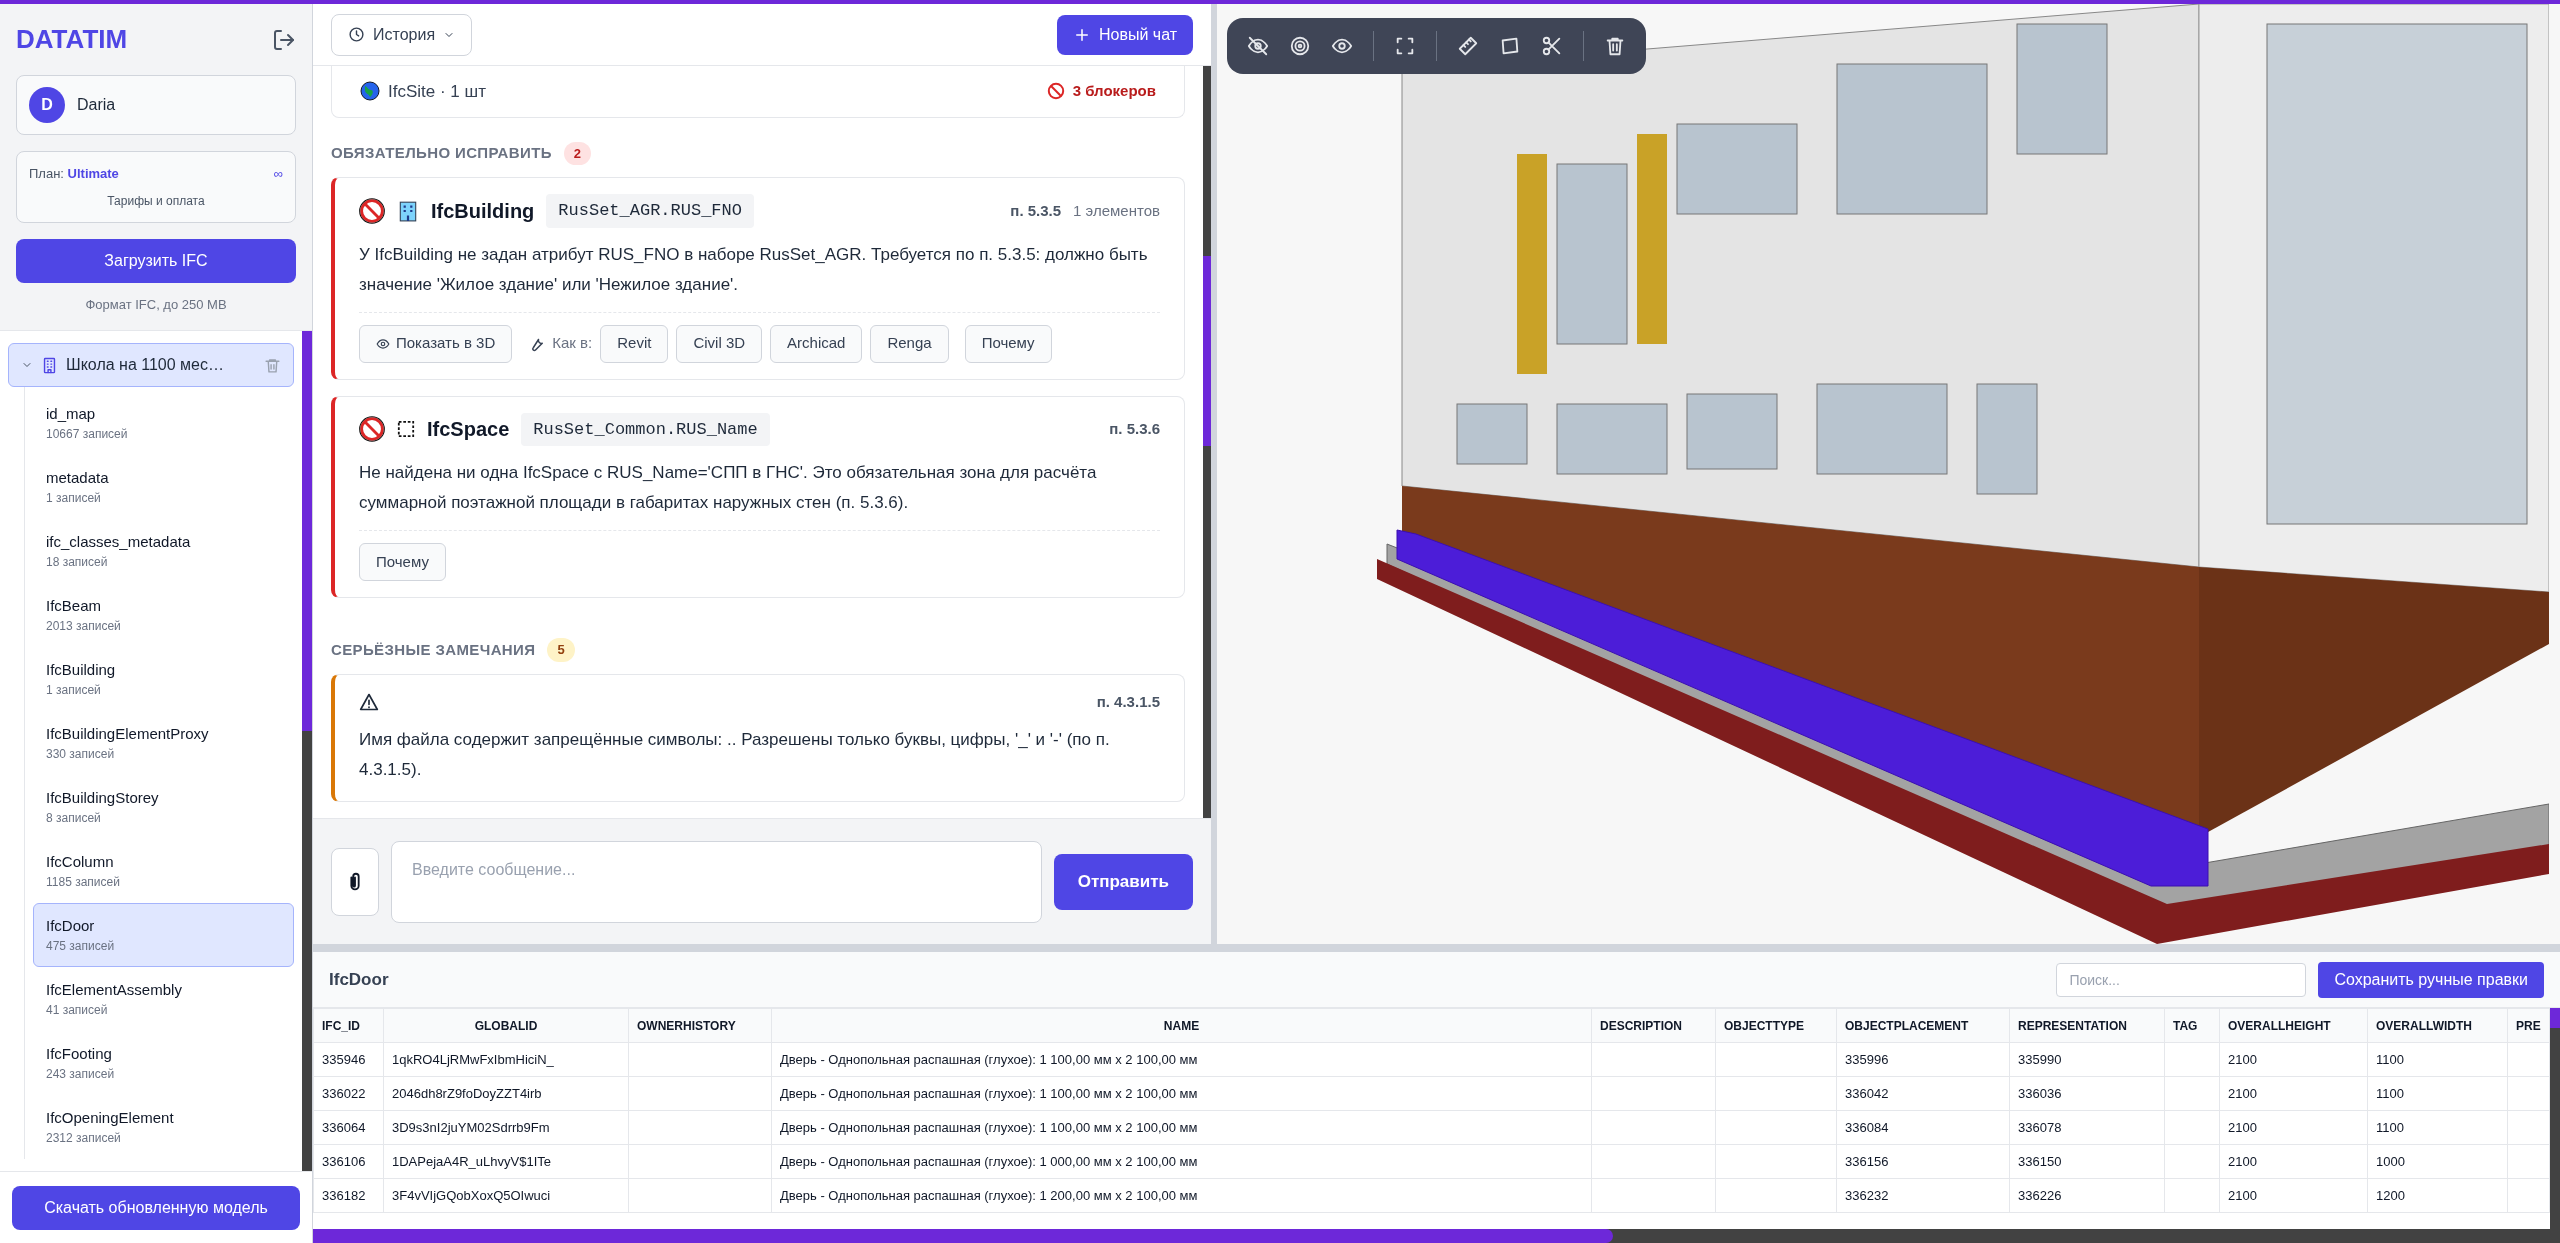  I want to click on issue-text: Не найдена ни одна IfcSpace с RUS_Name='СПП в ГНС'. Это обязательная зона для расчёта суммарной поэтажной площади в габаритах наружных стен (п. 5.3.6)., so click(728, 488).